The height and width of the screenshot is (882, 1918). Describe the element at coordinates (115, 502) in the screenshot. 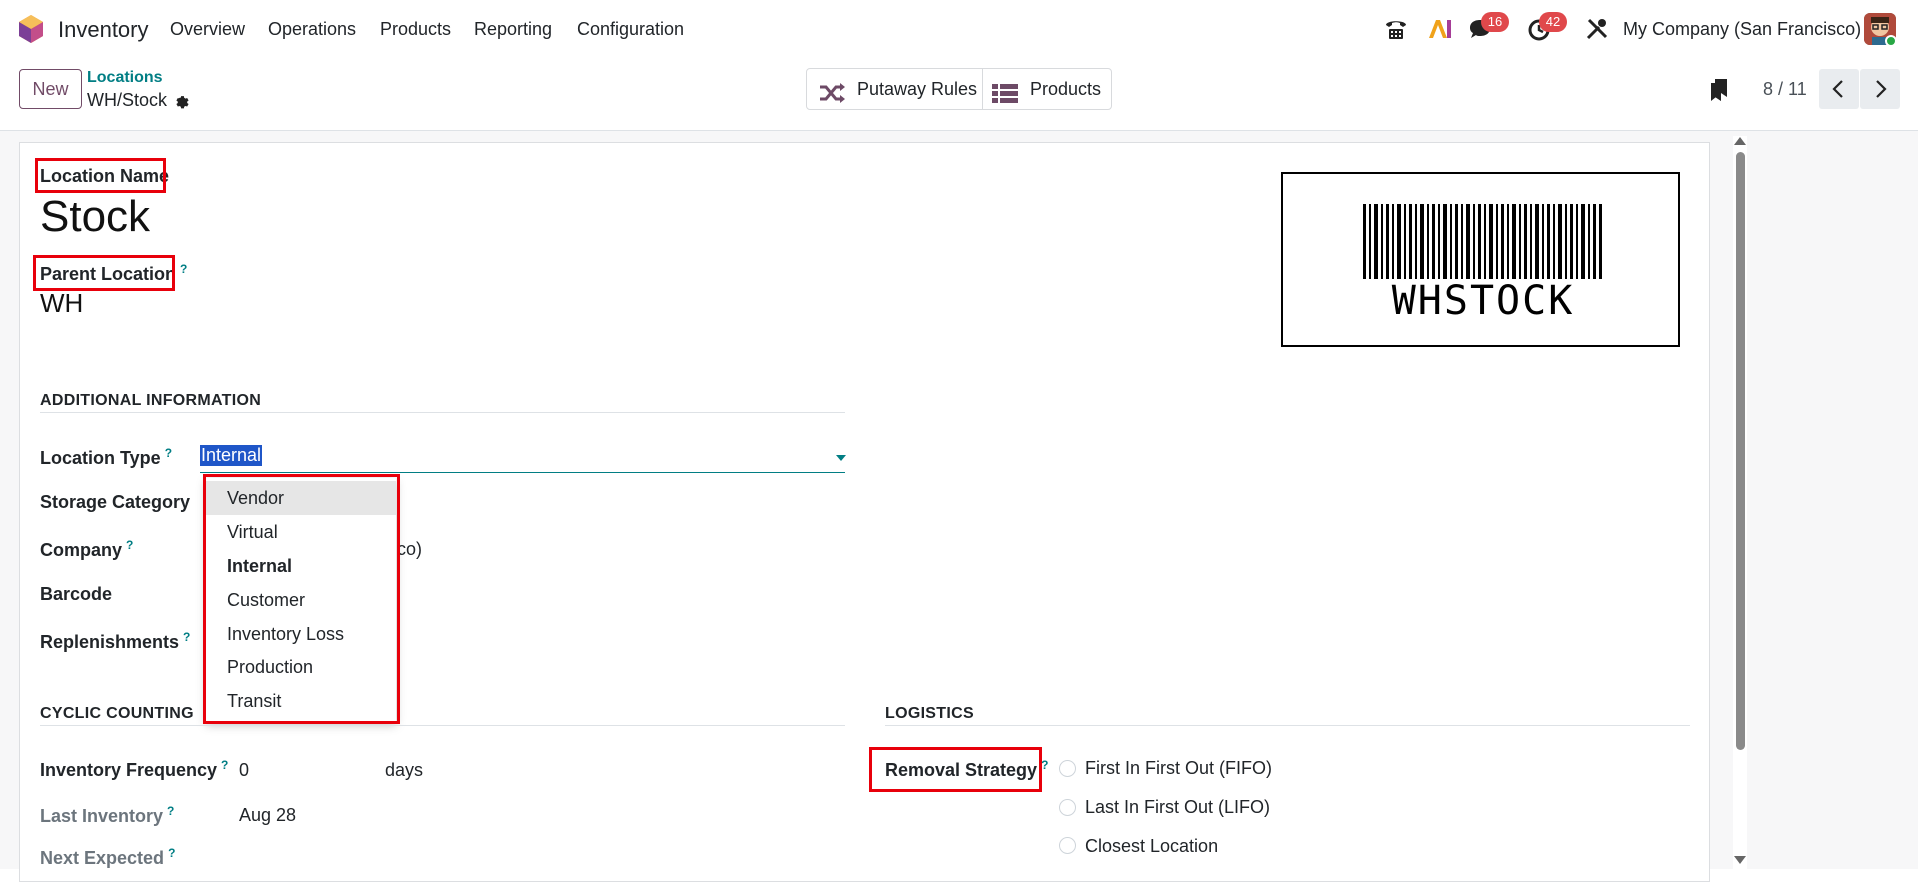

I see `storage-category-label: Storage Category` at that location.